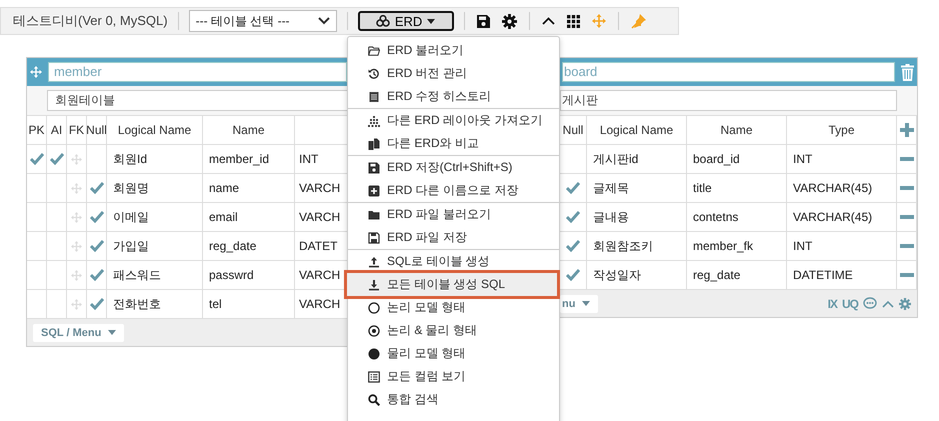 This screenshot has width=939, height=421. I want to click on table-comment-field: 게시판, so click(728, 100).